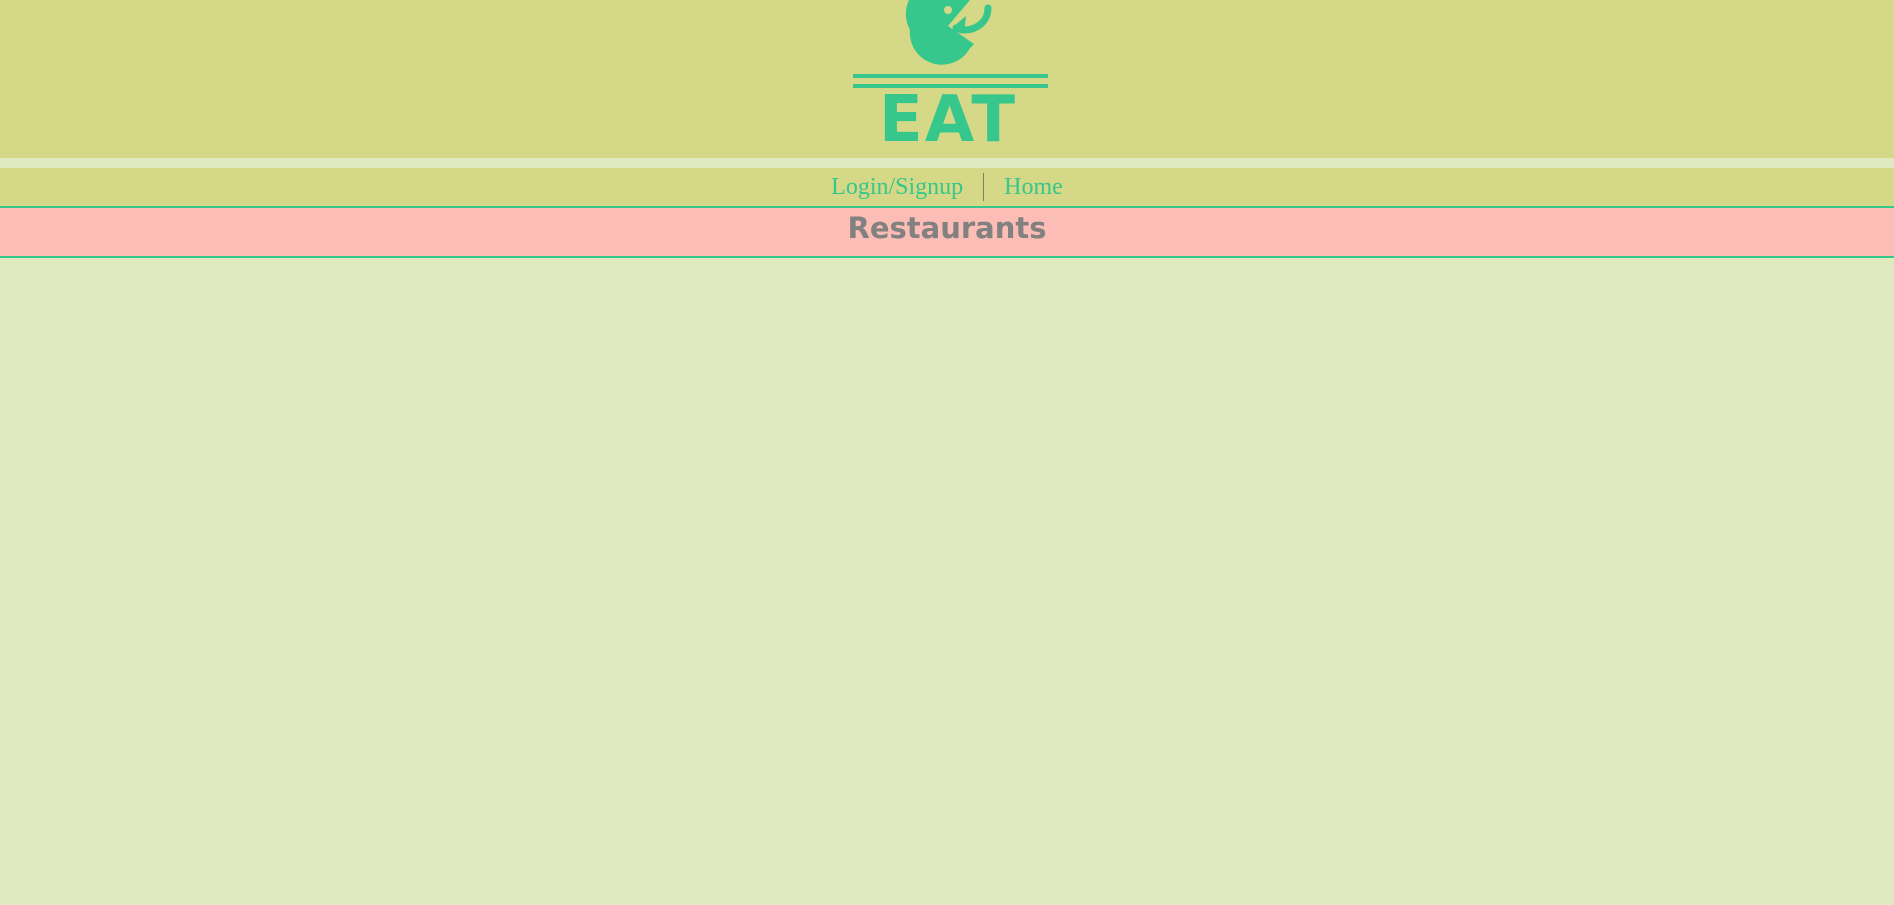 The height and width of the screenshot is (905, 1894). What do you see at coordinates (947, 228) in the screenshot?
I see `page-title: Restaurants` at bounding box center [947, 228].